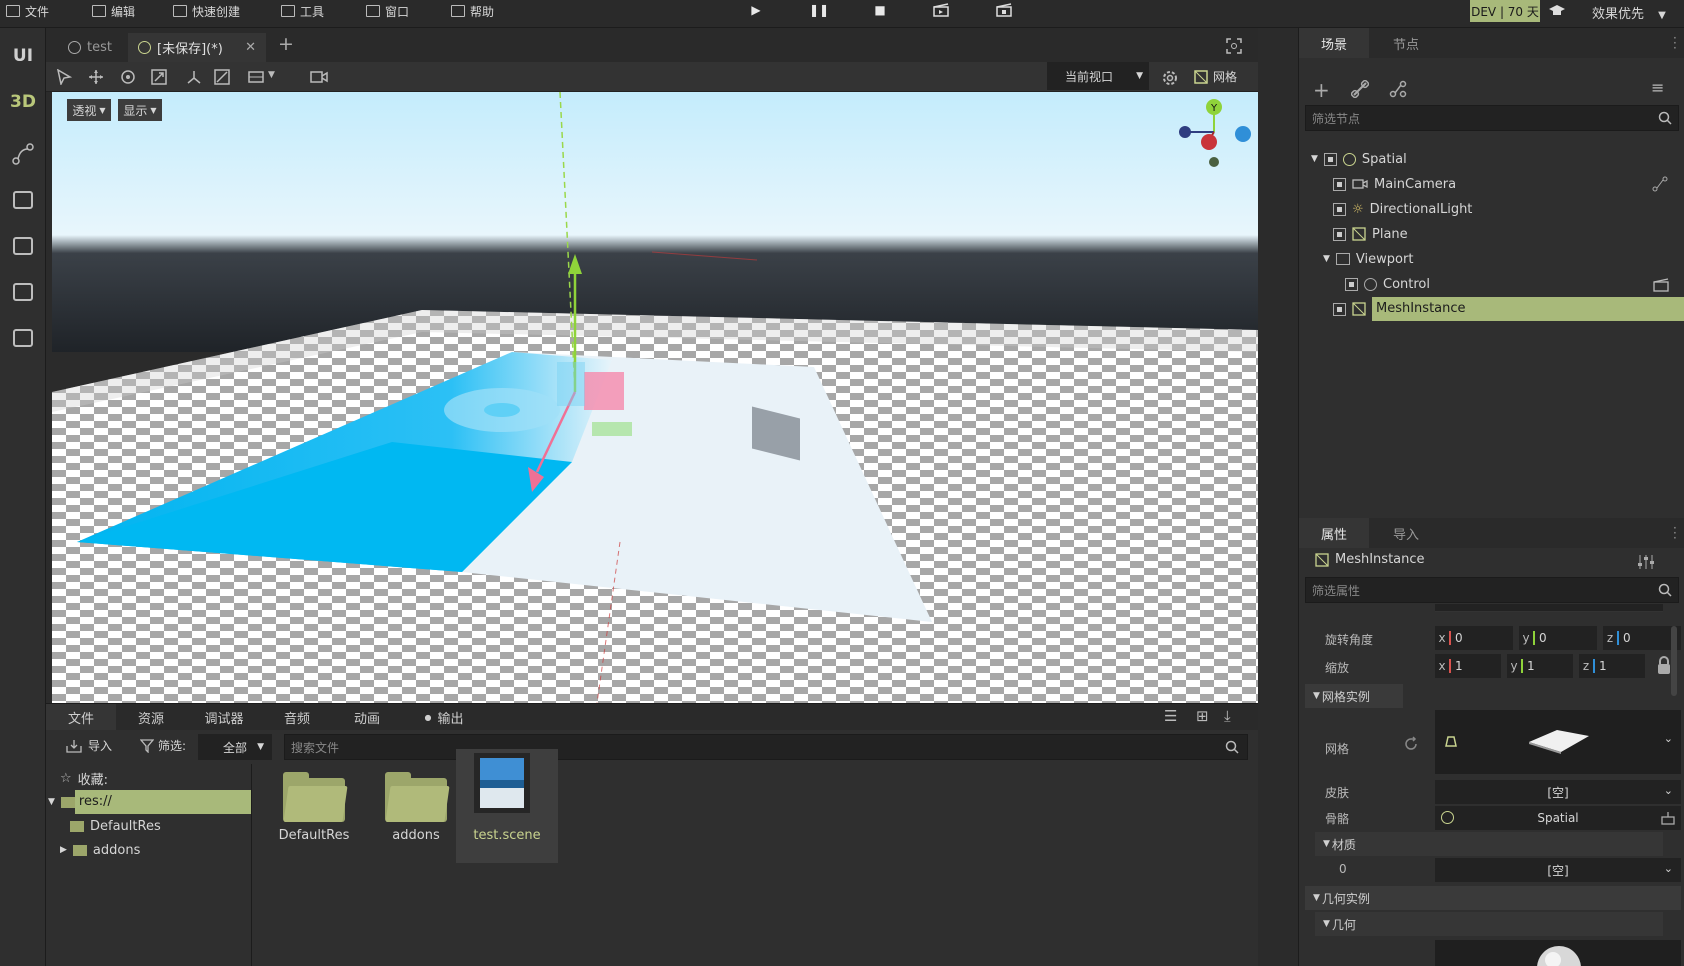 The image size is (1684, 966). What do you see at coordinates (319, 77) in the screenshot?
I see `camera-preview-icon` at bounding box center [319, 77].